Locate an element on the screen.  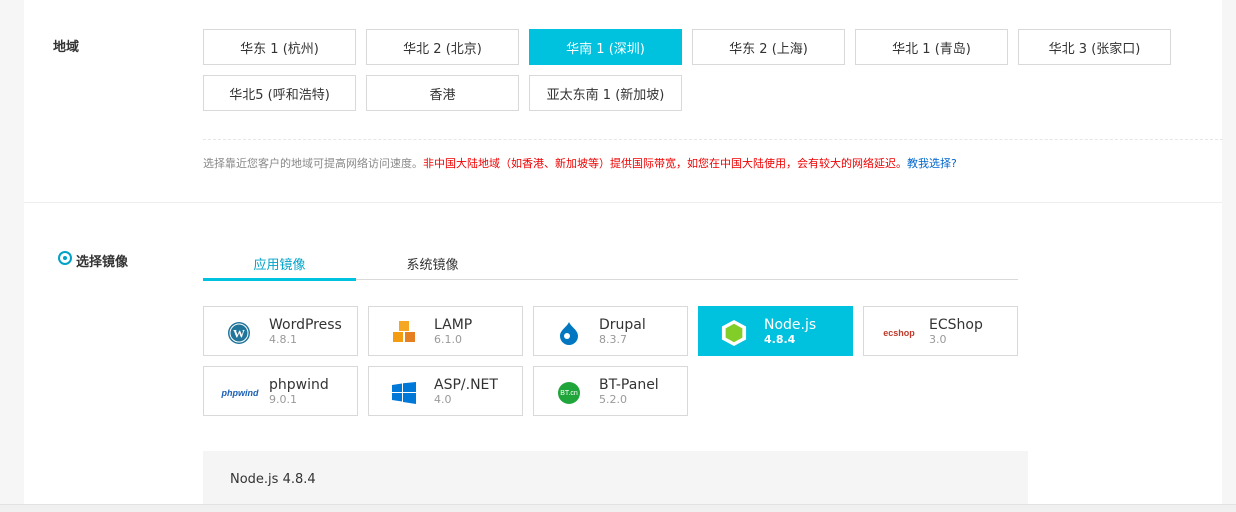
image-name: WordPress is located at coordinates (305, 325).